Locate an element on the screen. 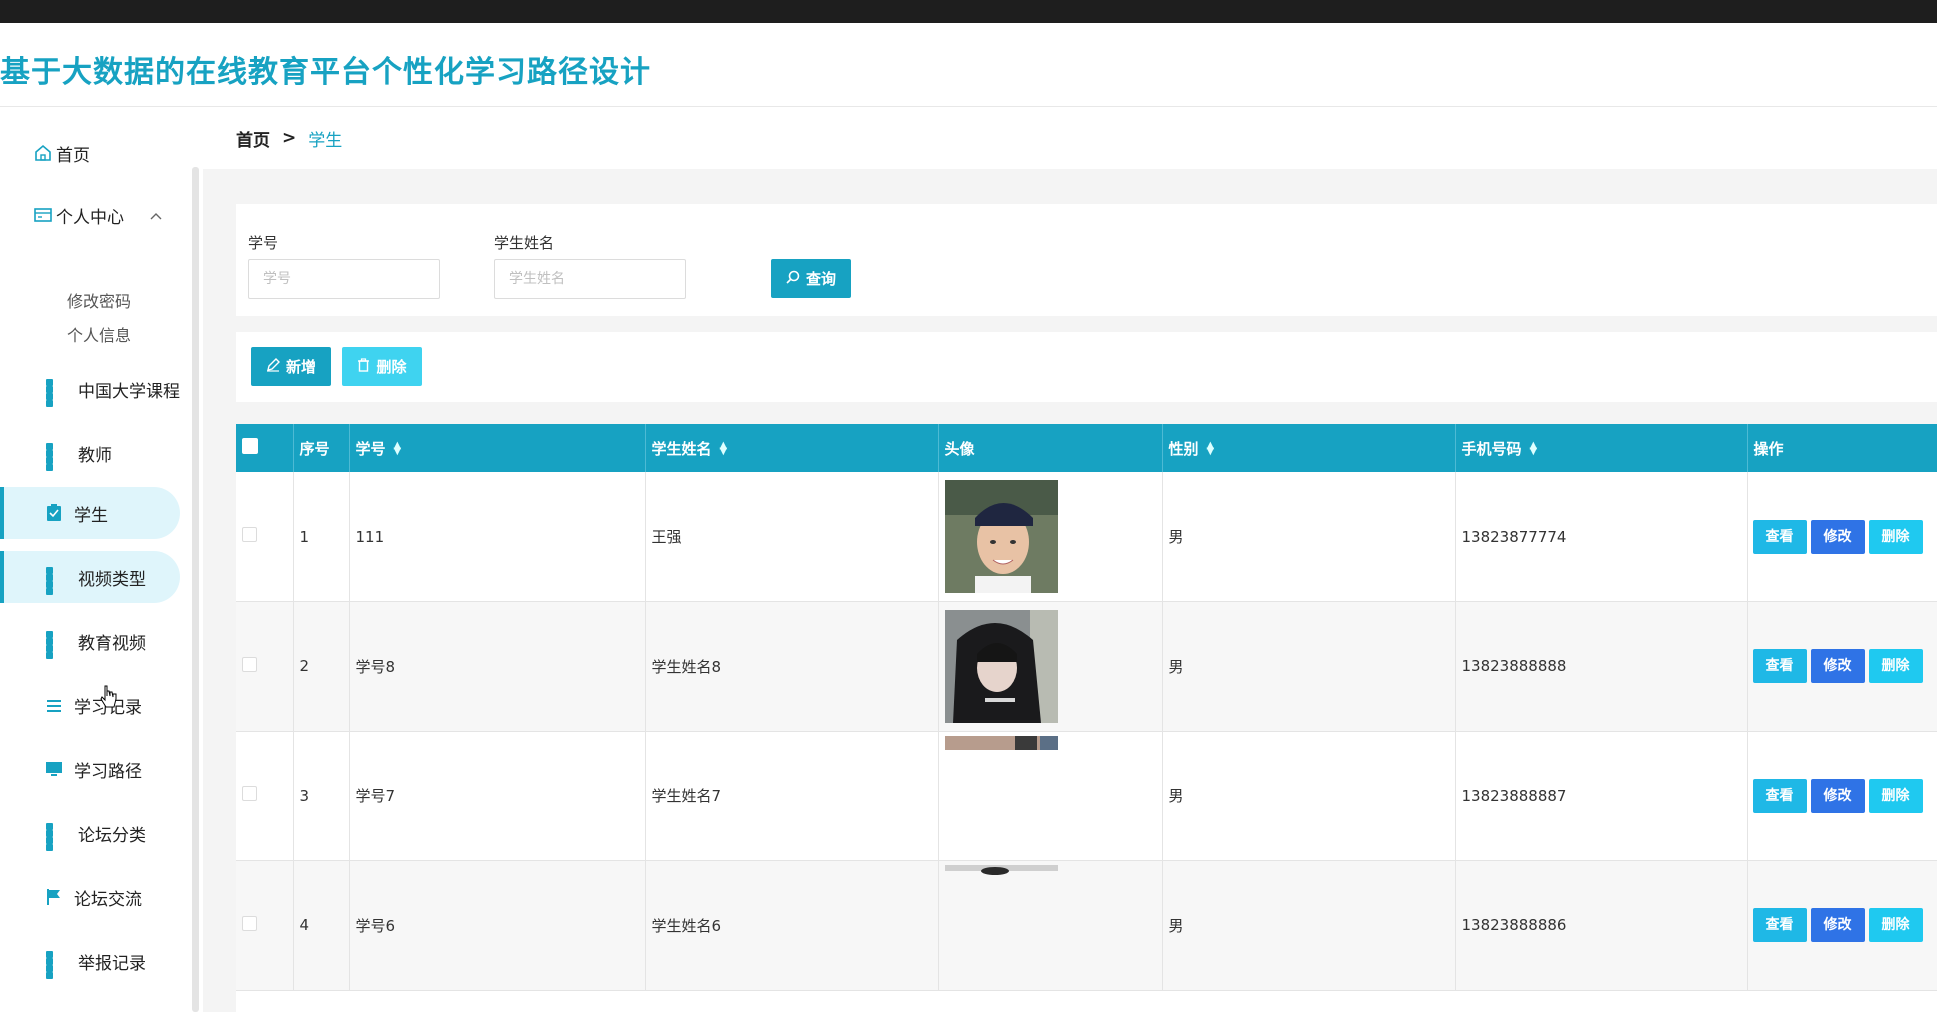 Image resolution: width=1937 pixels, height=1012 pixels. student-name-input is located at coordinates (590, 279).